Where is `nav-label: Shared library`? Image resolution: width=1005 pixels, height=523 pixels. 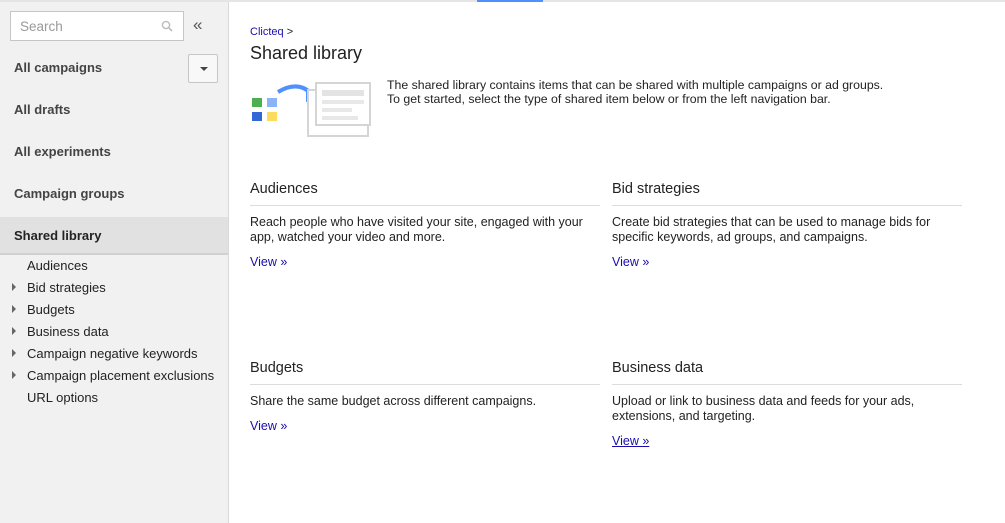 nav-label: Shared library is located at coordinates (58, 235).